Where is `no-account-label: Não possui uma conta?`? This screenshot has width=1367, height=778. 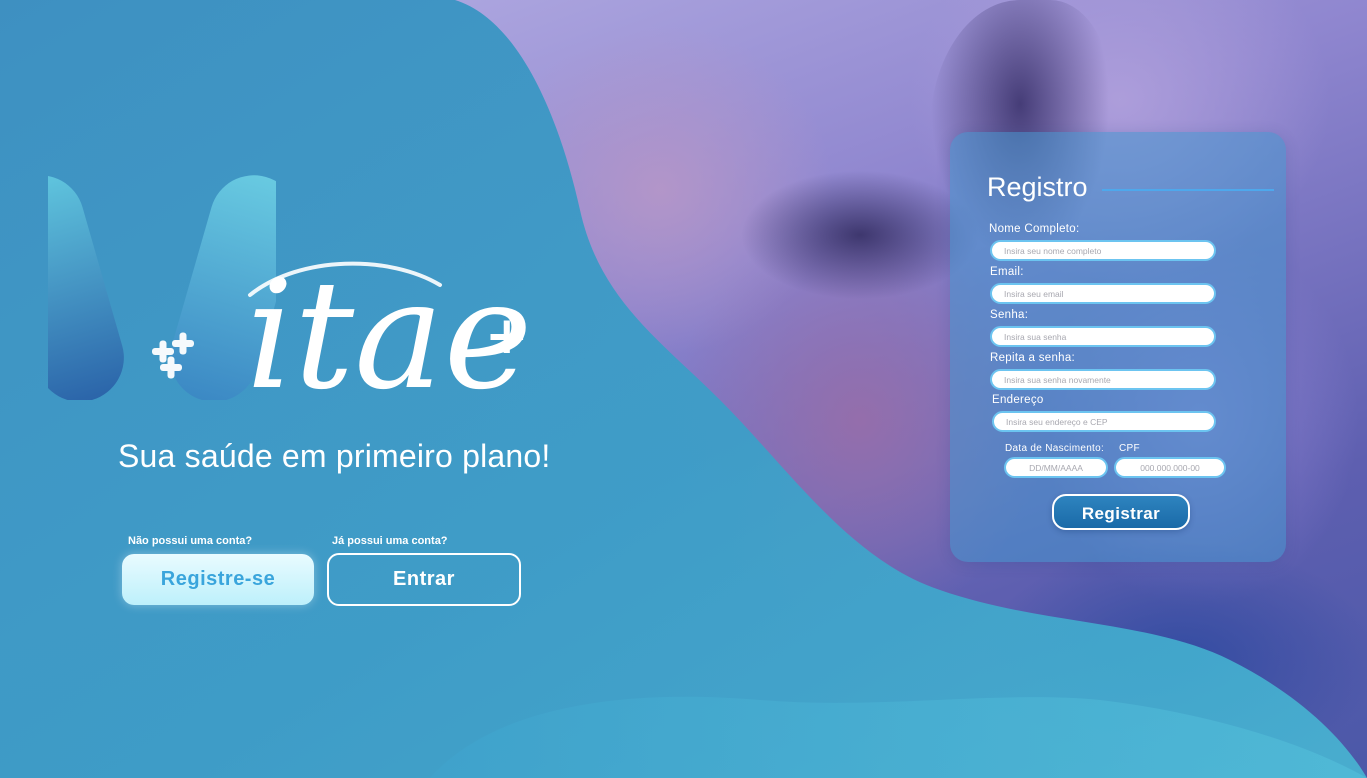 no-account-label: Não possui uma conta? is located at coordinates (190, 541).